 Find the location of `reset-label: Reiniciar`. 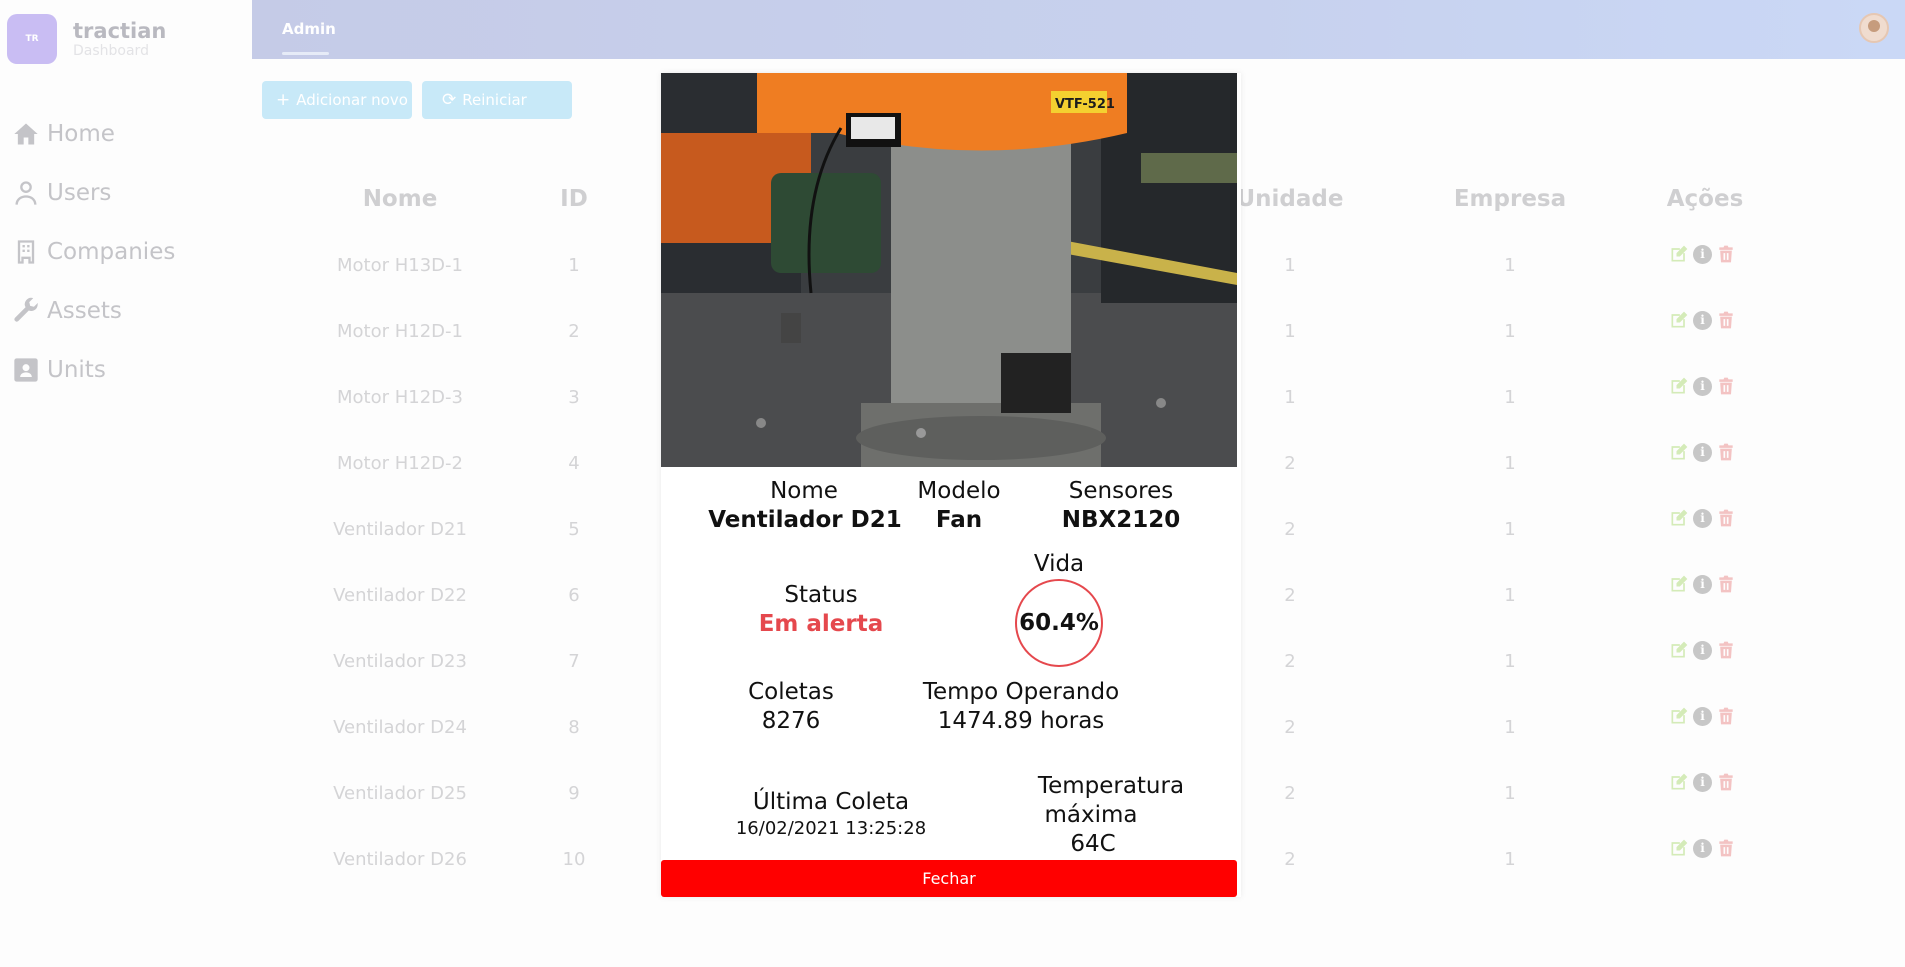

reset-label: Reiniciar is located at coordinates (494, 100).